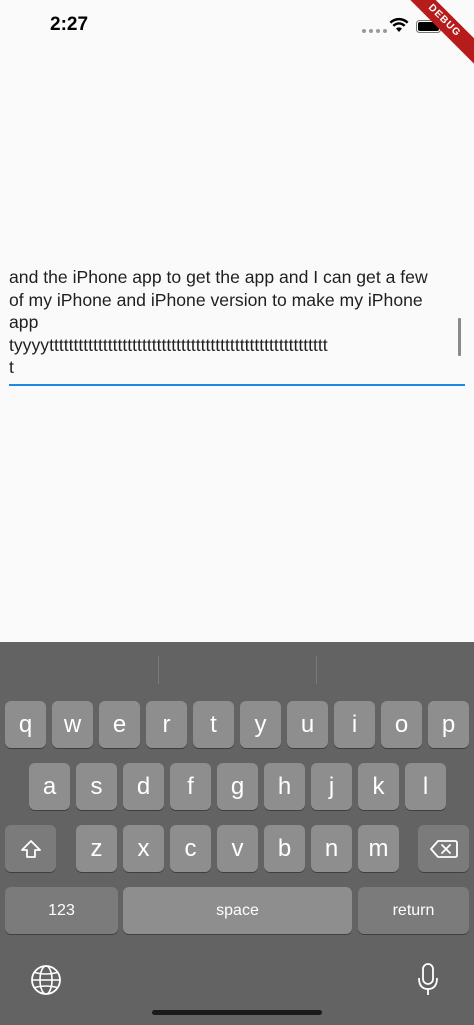 The height and width of the screenshot is (1025, 474). What do you see at coordinates (237, 385) in the screenshot?
I see `text-input-underline` at bounding box center [237, 385].